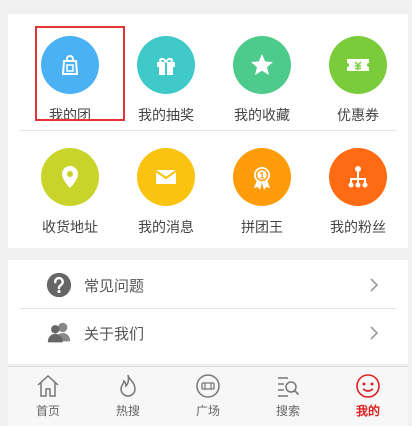  I want to click on grid-item-my-messages: 我的消息, so click(166, 192).